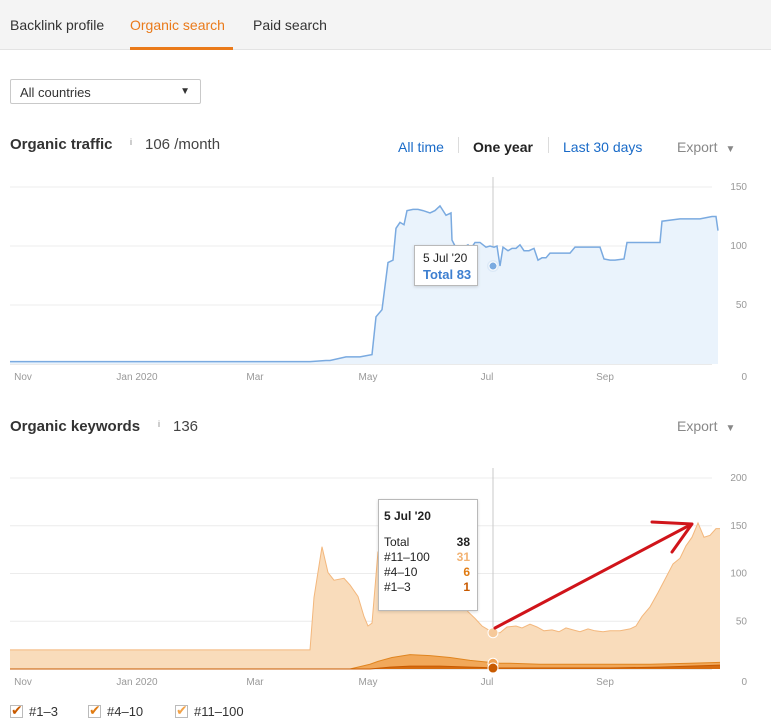 The width and height of the screenshot is (771, 723). What do you see at coordinates (105, 91) in the screenshot?
I see `country-select: All countries ▼` at bounding box center [105, 91].